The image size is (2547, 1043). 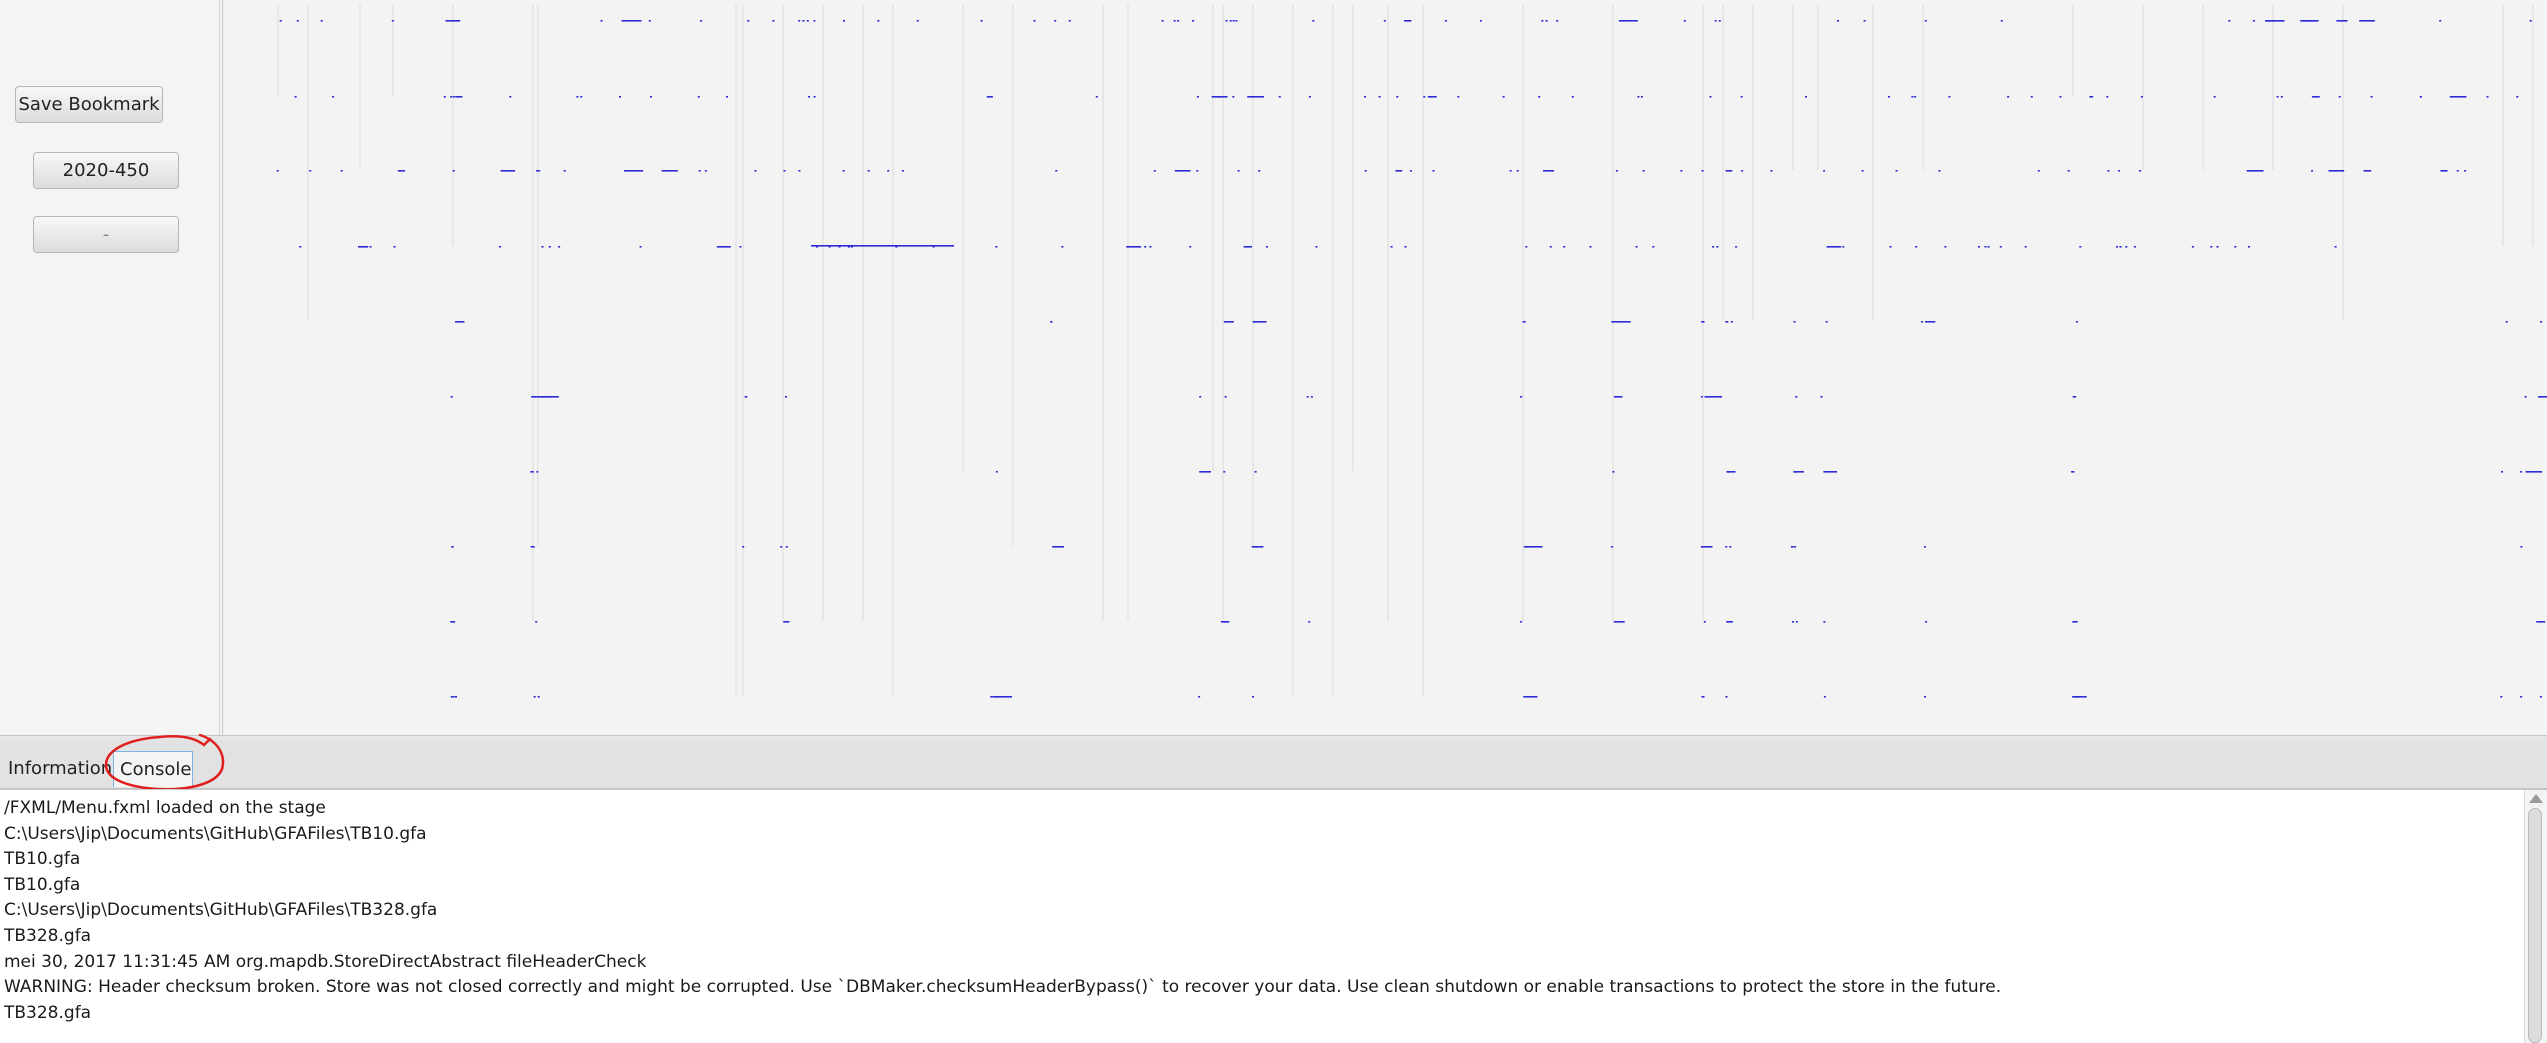 What do you see at coordinates (2535, 925) in the screenshot?
I see `scroll-thumb` at bounding box center [2535, 925].